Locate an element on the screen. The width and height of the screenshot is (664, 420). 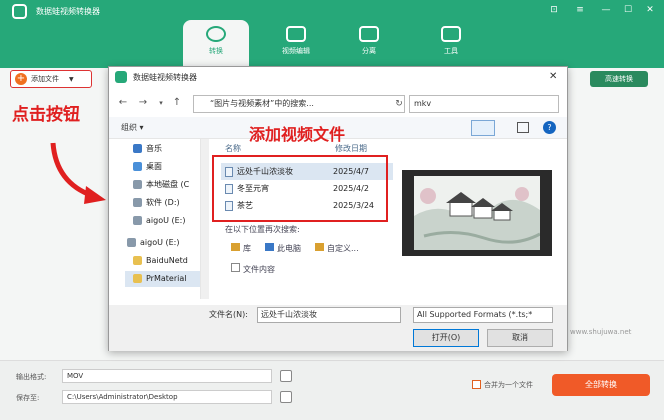
preview-thumbnail is located at coordinates (477, 213).